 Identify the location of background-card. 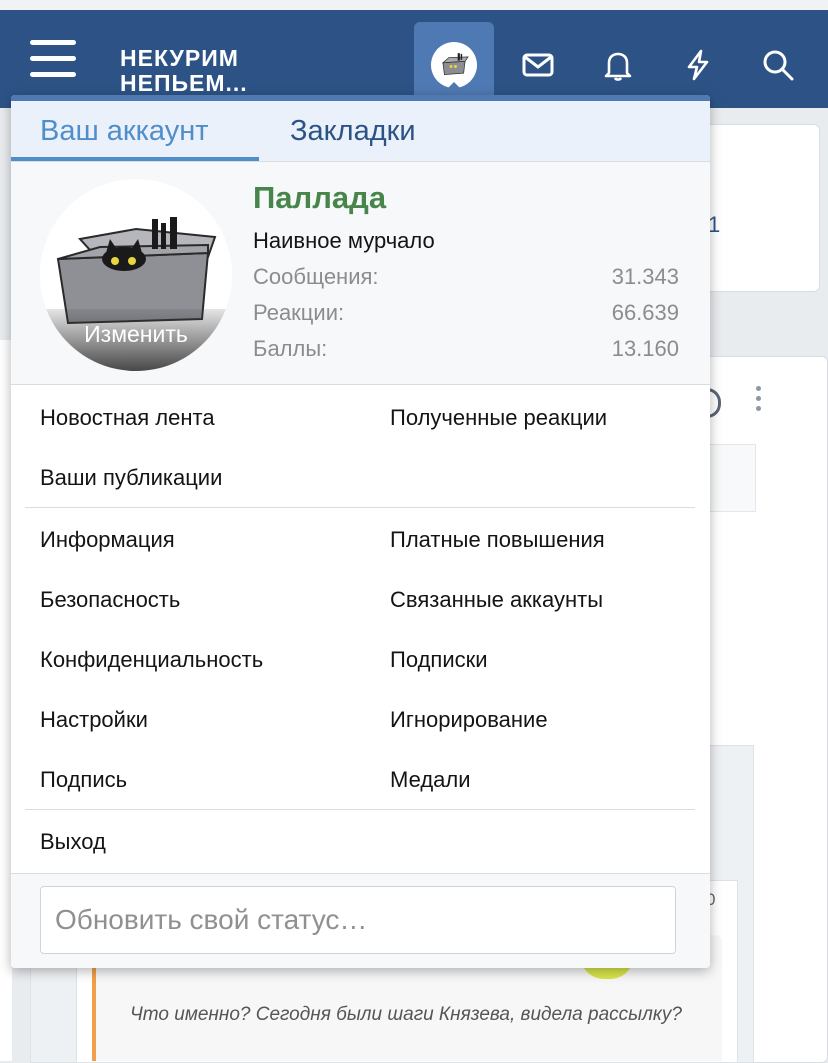
(760, 208).